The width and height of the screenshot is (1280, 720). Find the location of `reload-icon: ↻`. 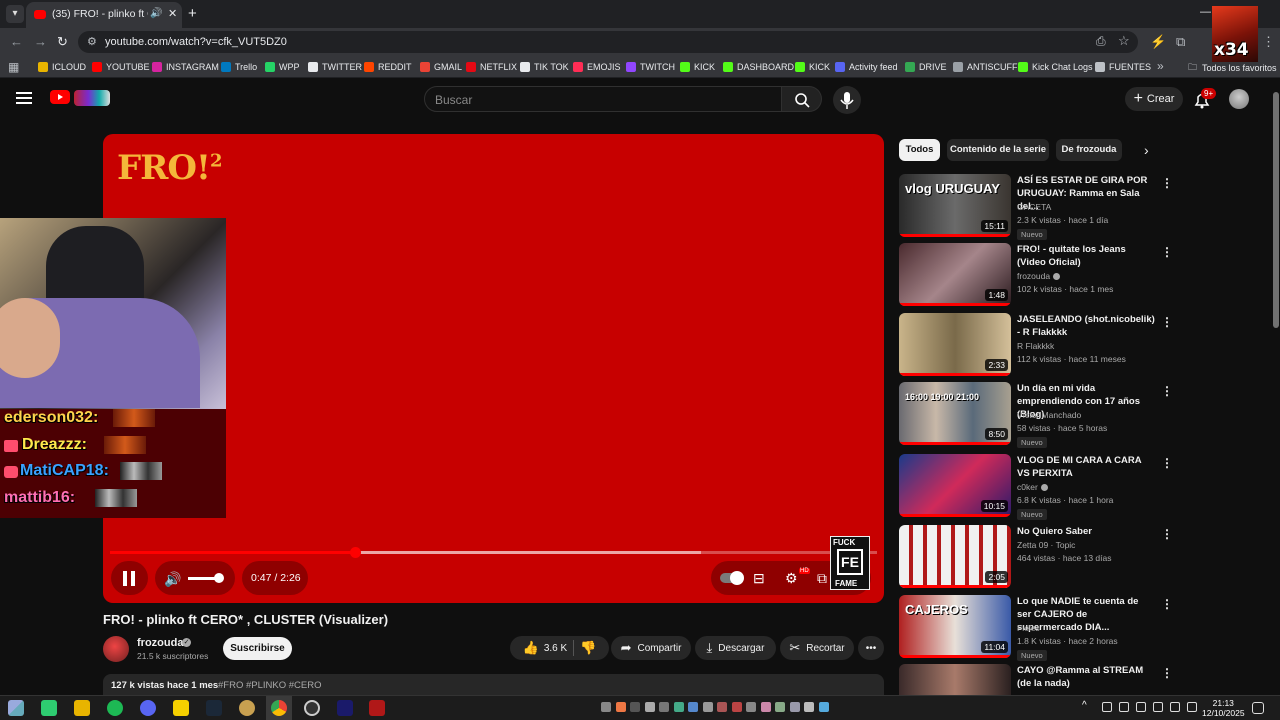

reload-icon: ↻ is located at coordinates (62, 42).